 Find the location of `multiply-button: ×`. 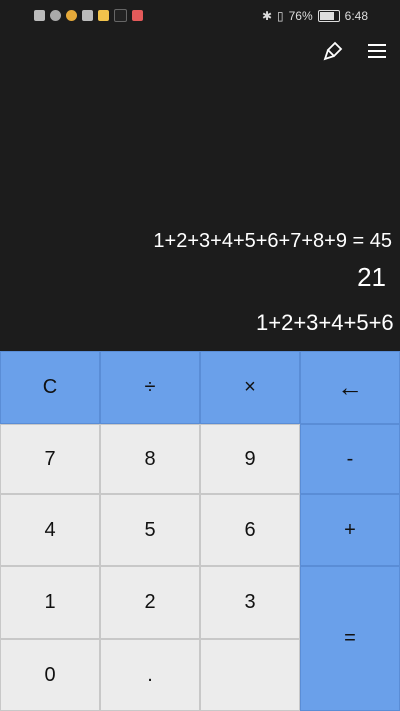

multiply-button: × is located at coordinates (250, 387).